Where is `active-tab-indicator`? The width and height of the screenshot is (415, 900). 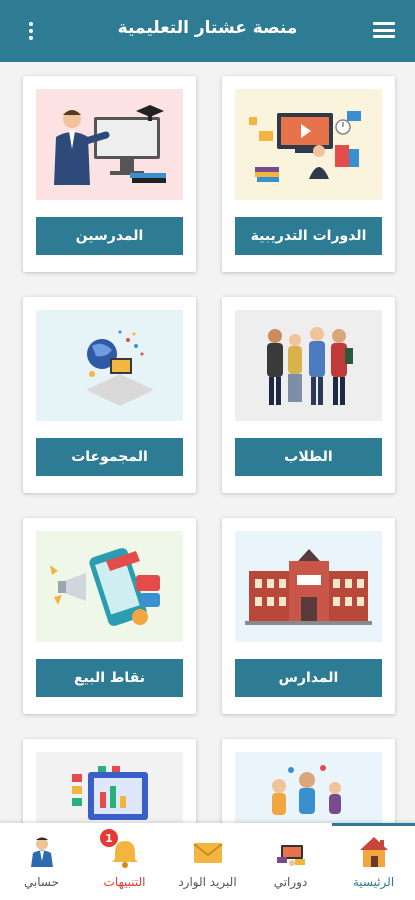 active-tab-indicator is located at coordinates (373, 824).